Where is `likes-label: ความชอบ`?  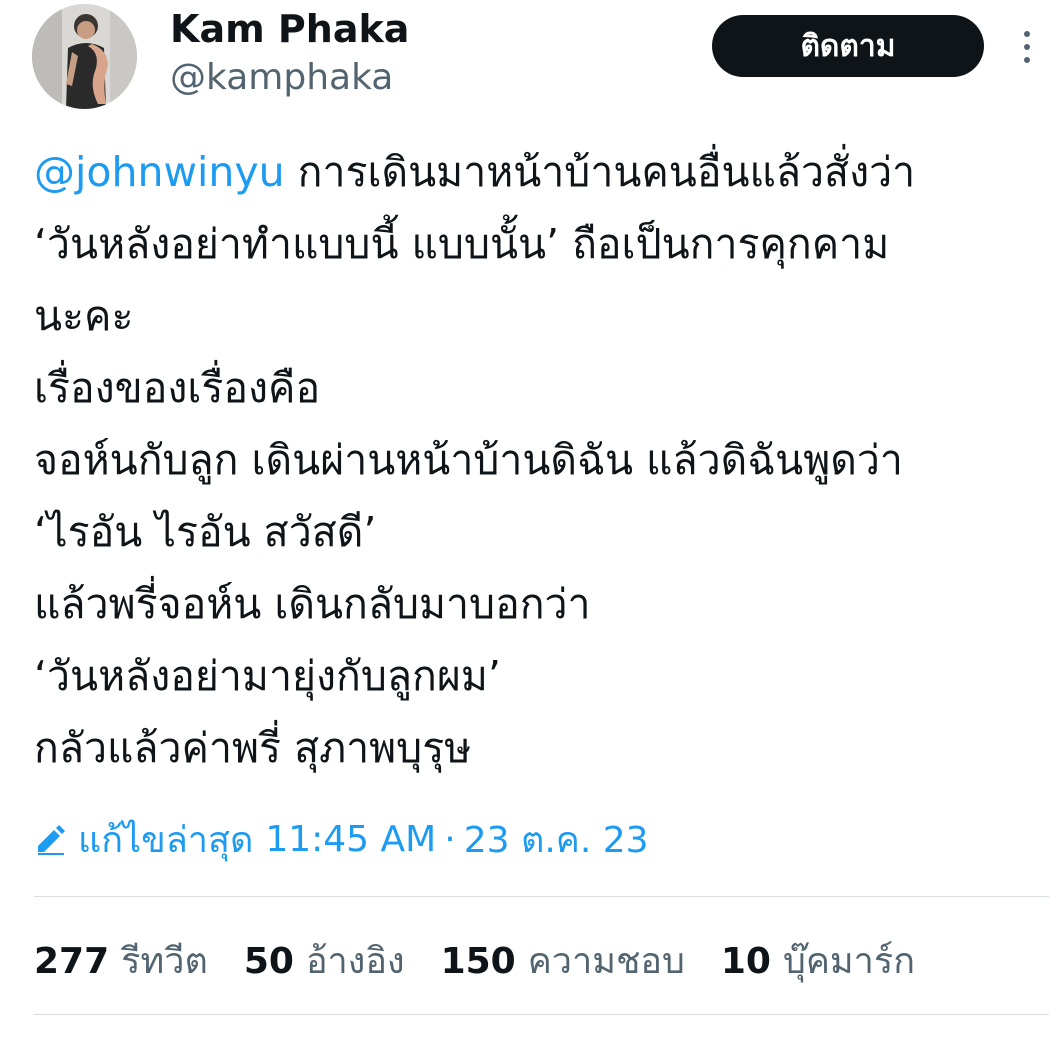
likes-label: ความชอบ is located at coordinates (606, 961).